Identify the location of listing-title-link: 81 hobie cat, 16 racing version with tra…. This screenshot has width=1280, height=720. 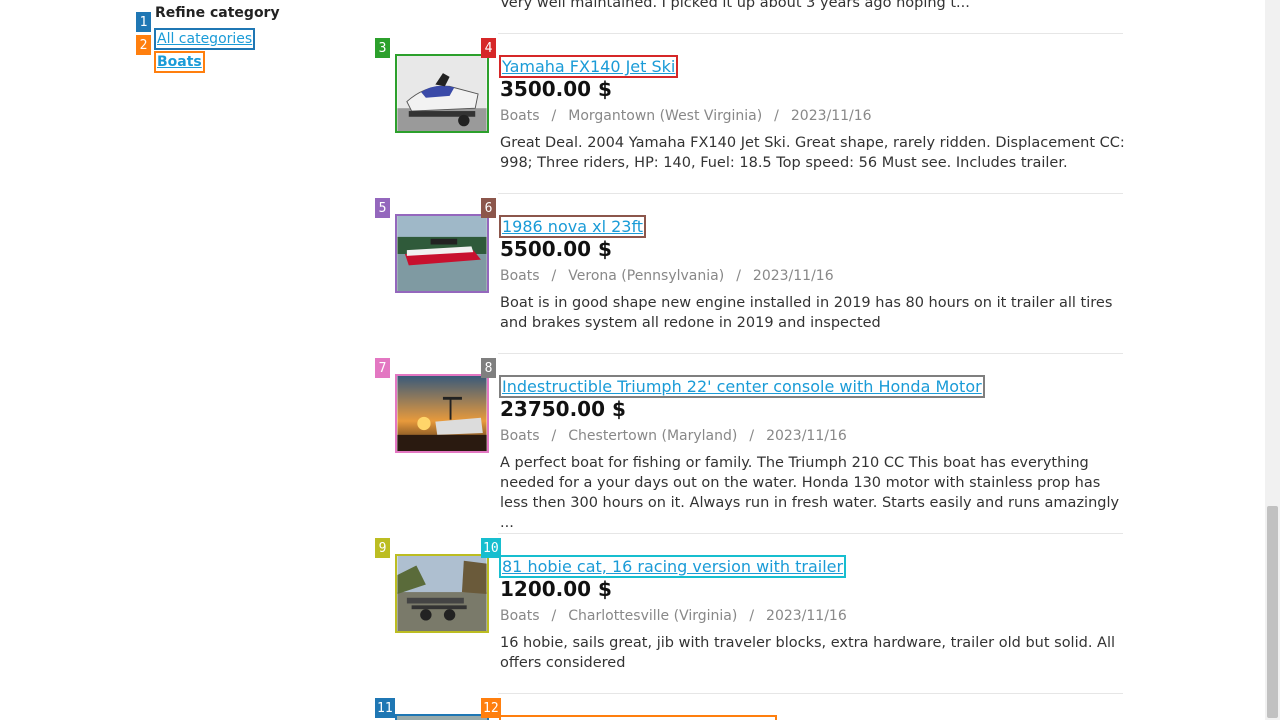
(673, 566).